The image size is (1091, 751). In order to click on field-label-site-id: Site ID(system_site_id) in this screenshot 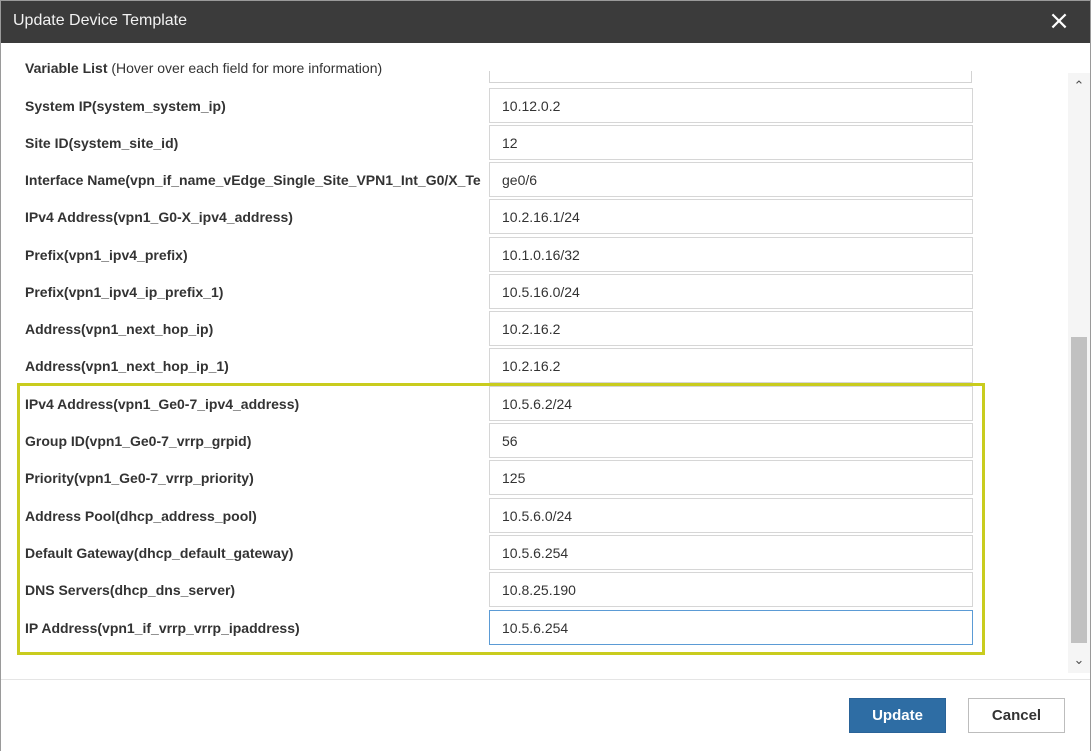, I will do `click(102, 143)`.